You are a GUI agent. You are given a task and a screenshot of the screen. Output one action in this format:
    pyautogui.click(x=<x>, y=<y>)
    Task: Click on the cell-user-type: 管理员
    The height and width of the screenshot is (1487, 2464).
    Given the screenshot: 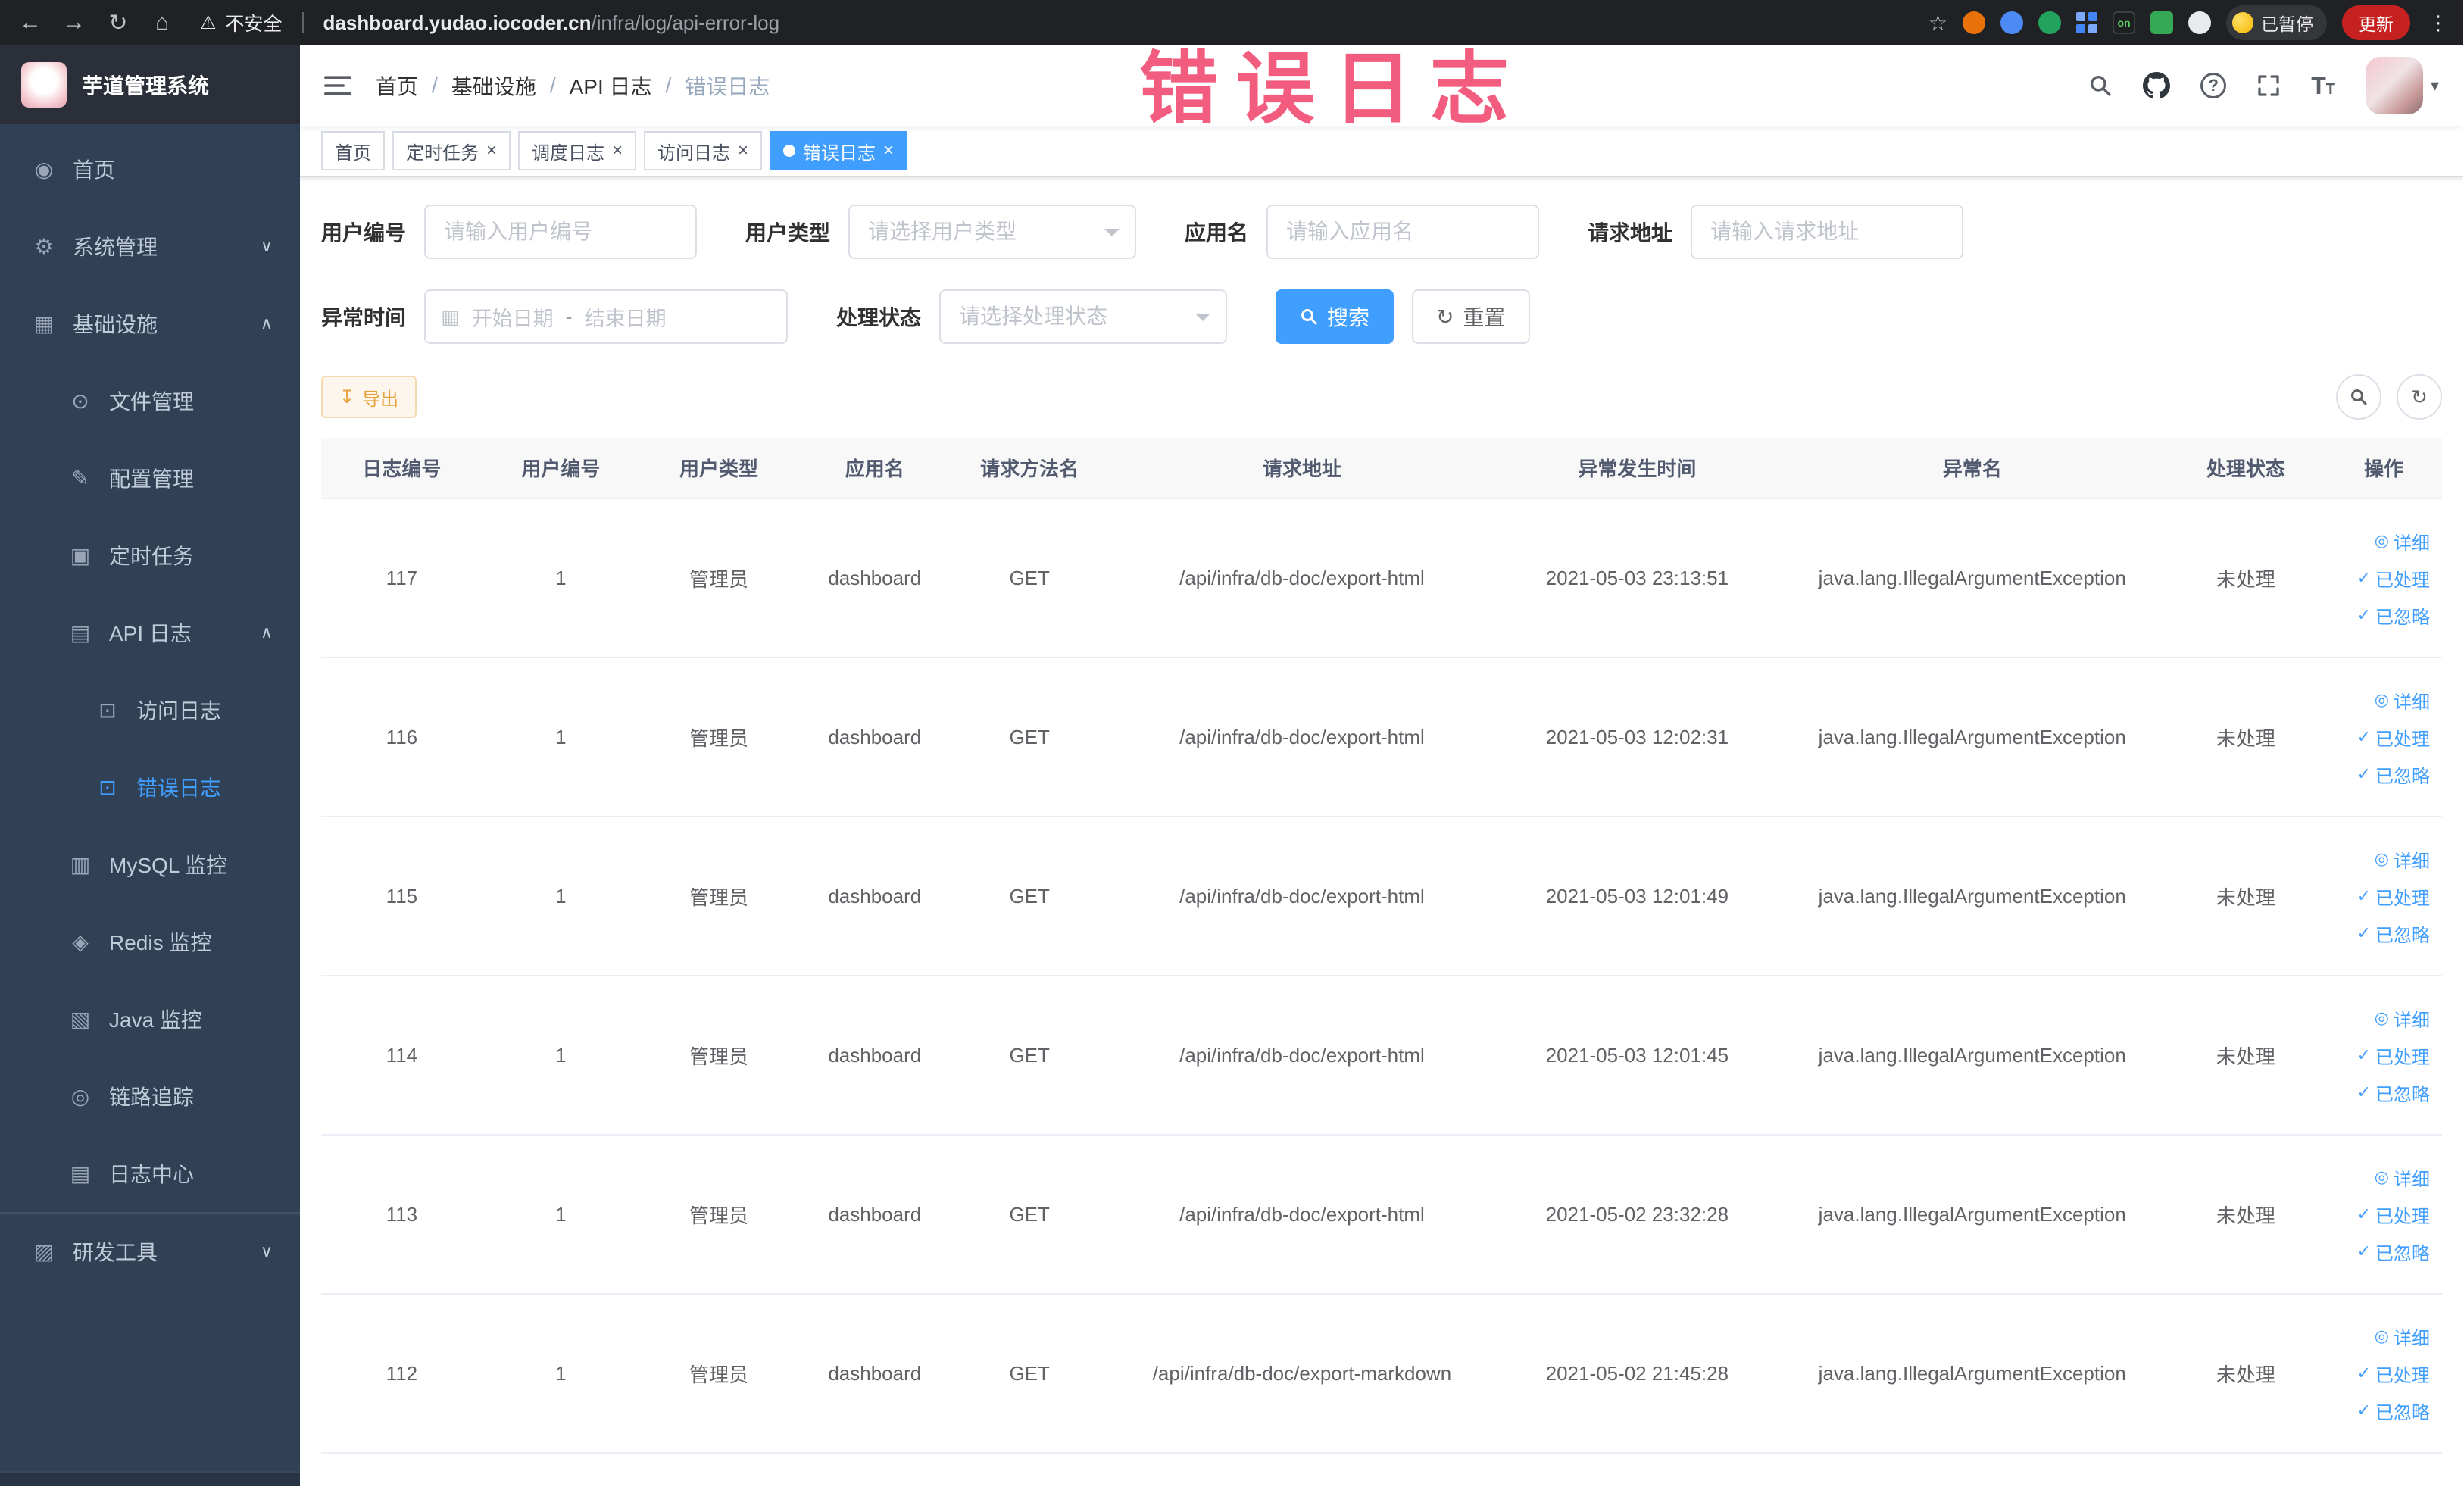 What is the action you would take?
    pyautogui.click(x=718, y=1215)
    